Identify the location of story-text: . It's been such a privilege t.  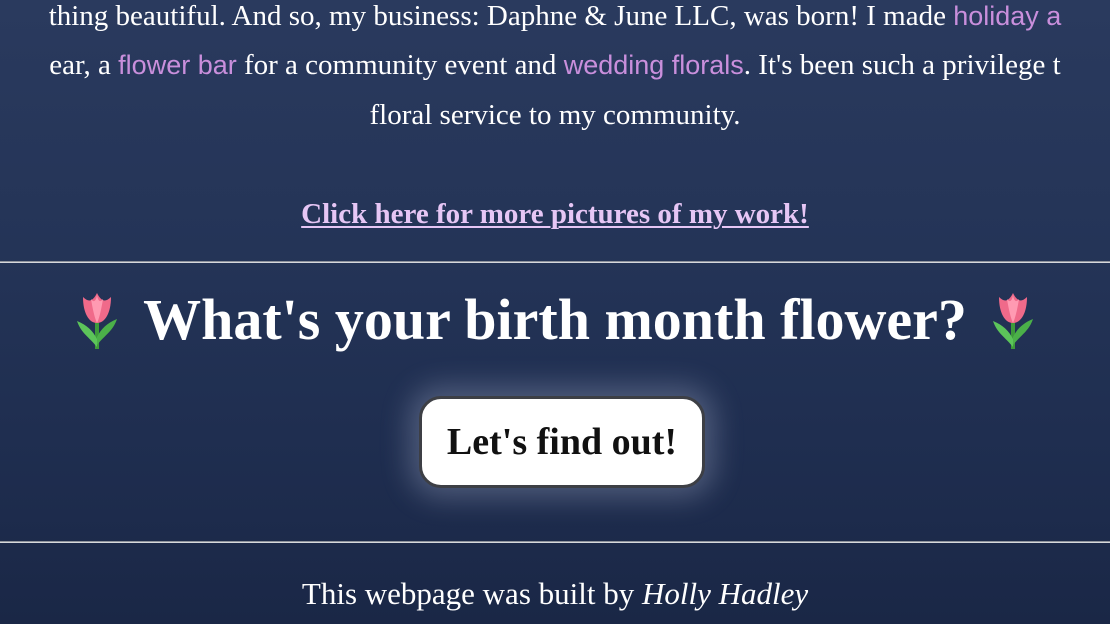
(902, 65).